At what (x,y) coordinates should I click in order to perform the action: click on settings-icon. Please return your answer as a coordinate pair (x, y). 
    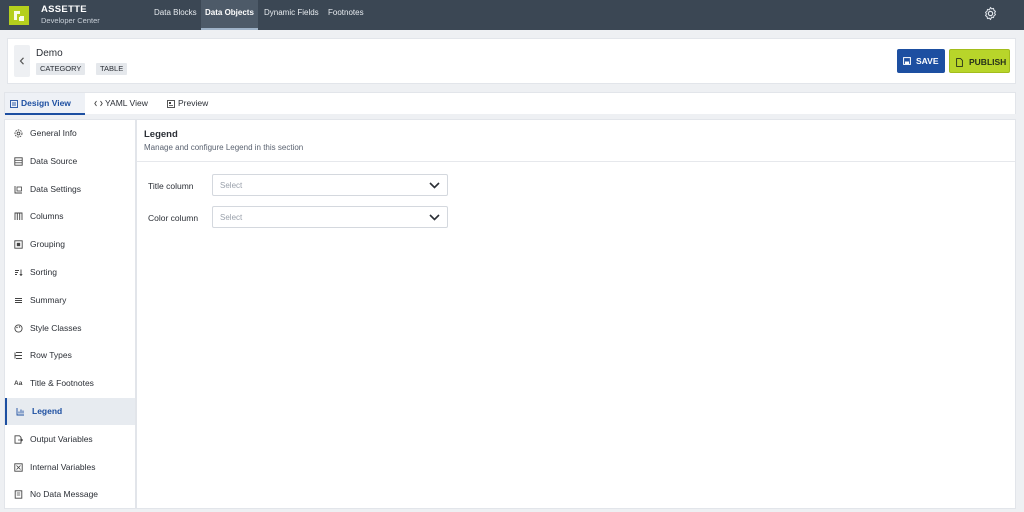
    Looking at the image, I should click on (18, 189).